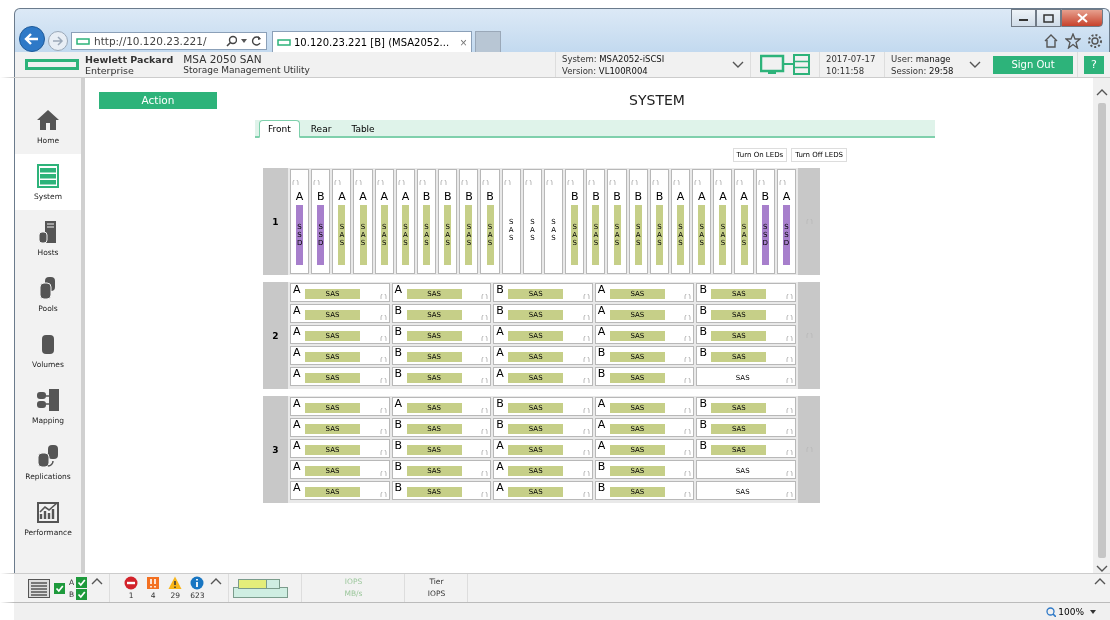  What do you see at coordinates (321, 129) in the screenshot?
I see `tab: Rear` at bounding box center [321, 129].